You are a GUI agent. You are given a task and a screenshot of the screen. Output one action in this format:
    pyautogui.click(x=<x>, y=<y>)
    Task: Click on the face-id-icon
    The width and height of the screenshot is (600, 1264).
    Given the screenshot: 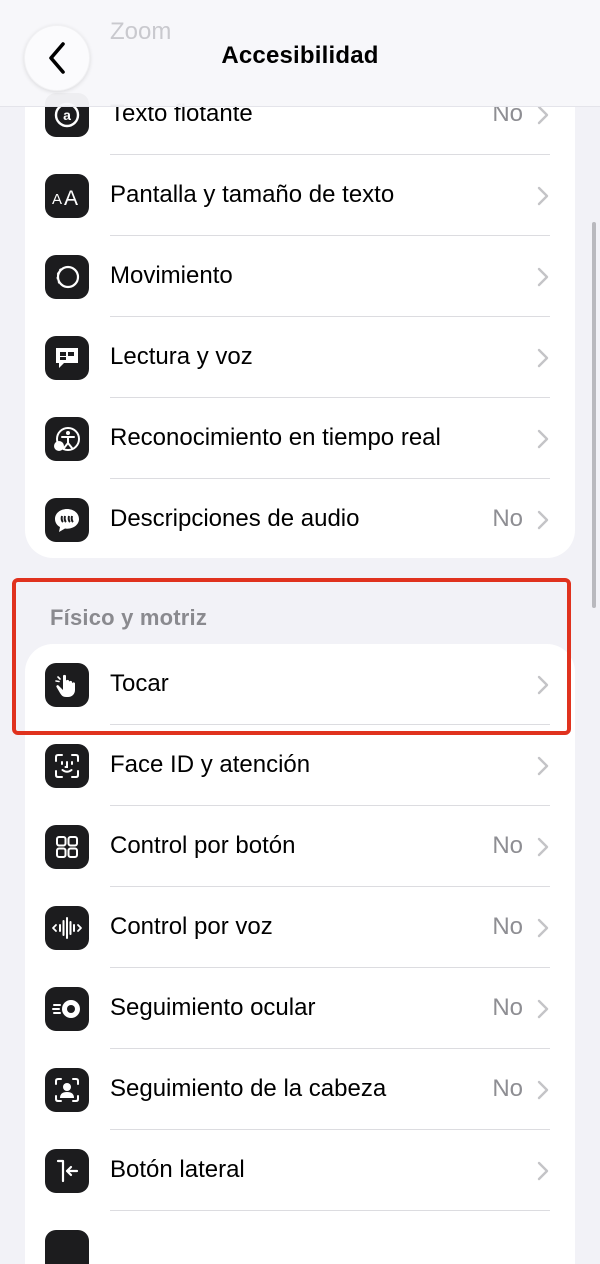 What is the action you would take?
    pyautogui.click(x=67, y=766)
    